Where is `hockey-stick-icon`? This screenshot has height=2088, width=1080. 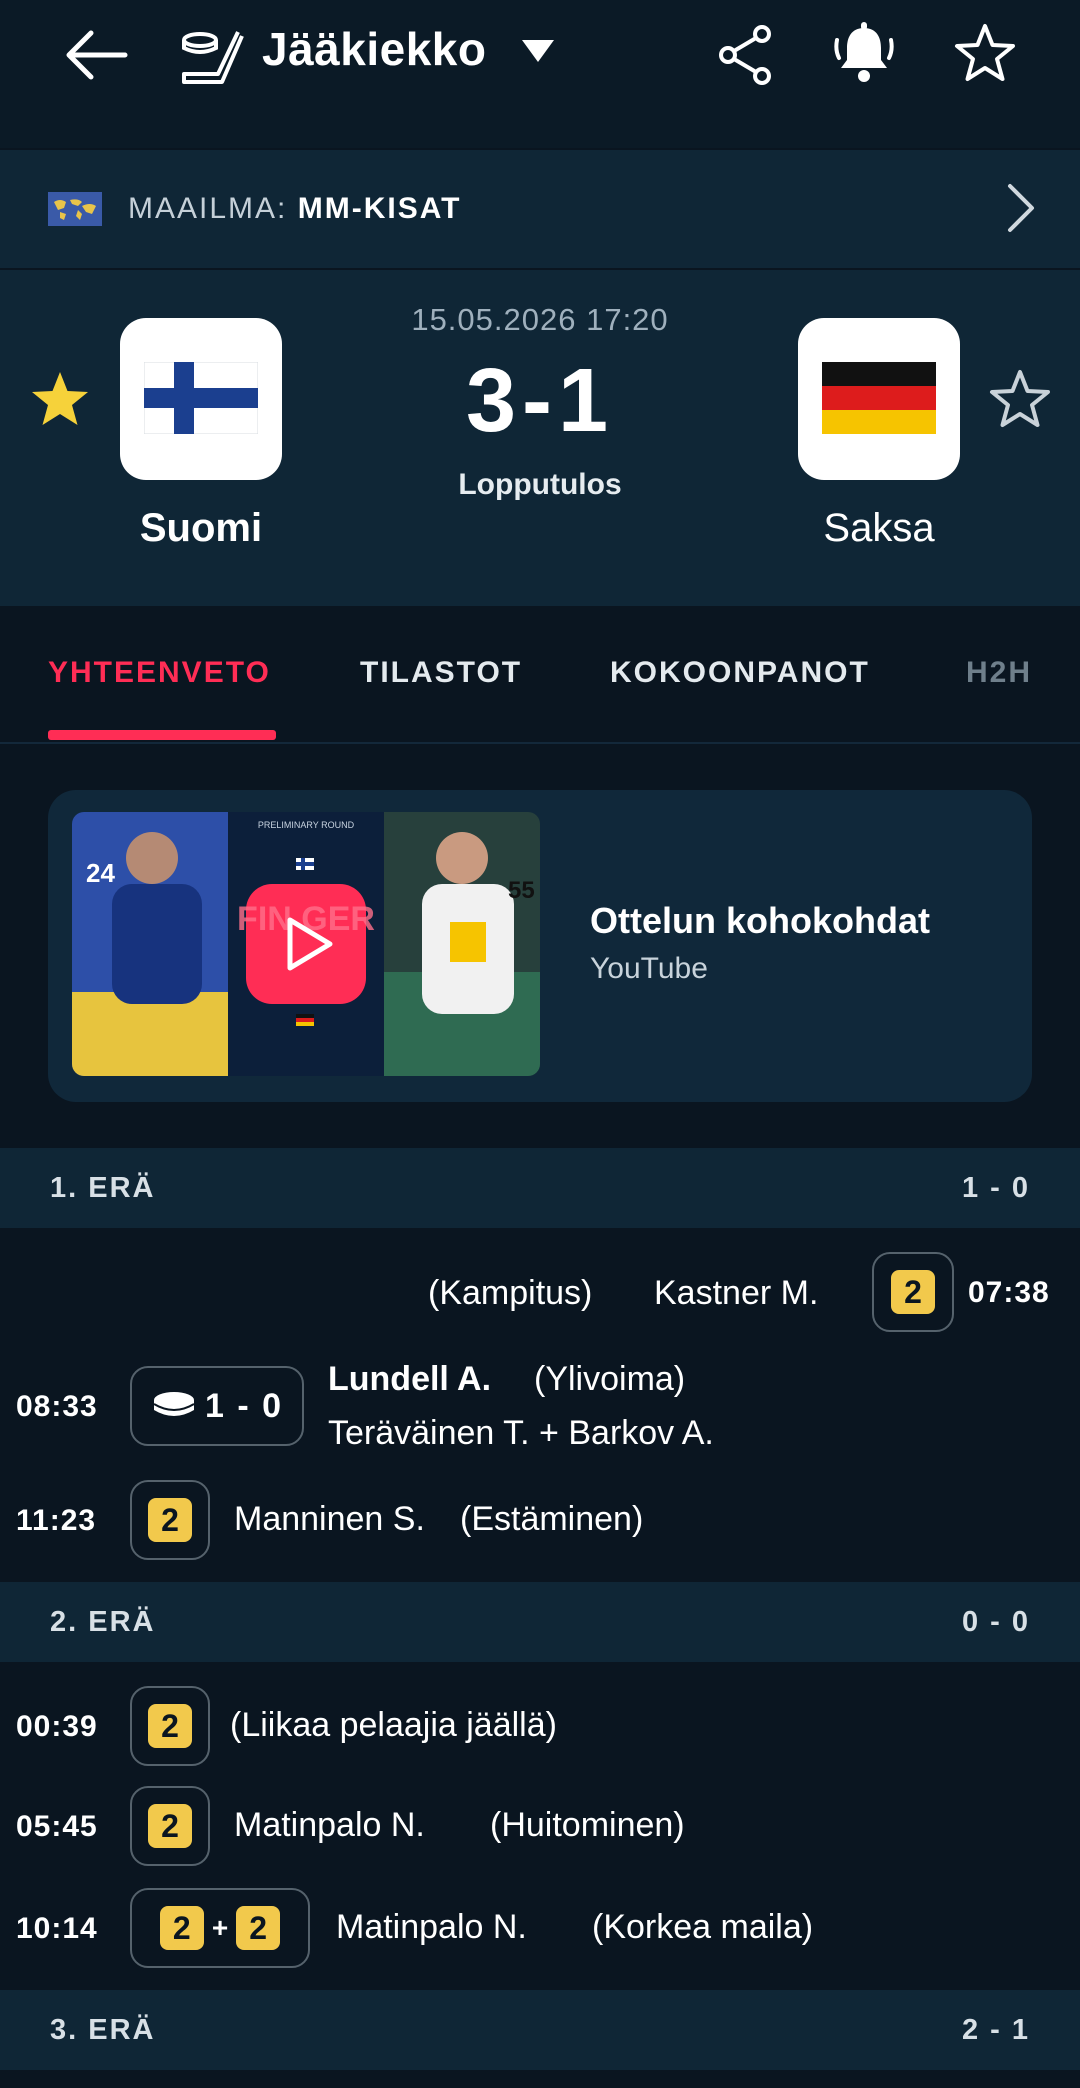
hockey-stick-icon is located at coordinates (212, 56).